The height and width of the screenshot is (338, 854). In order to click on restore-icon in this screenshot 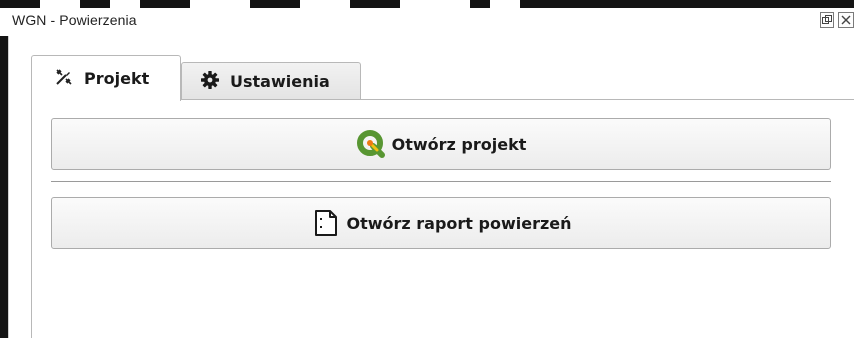, I will do `click(827, 20)`.